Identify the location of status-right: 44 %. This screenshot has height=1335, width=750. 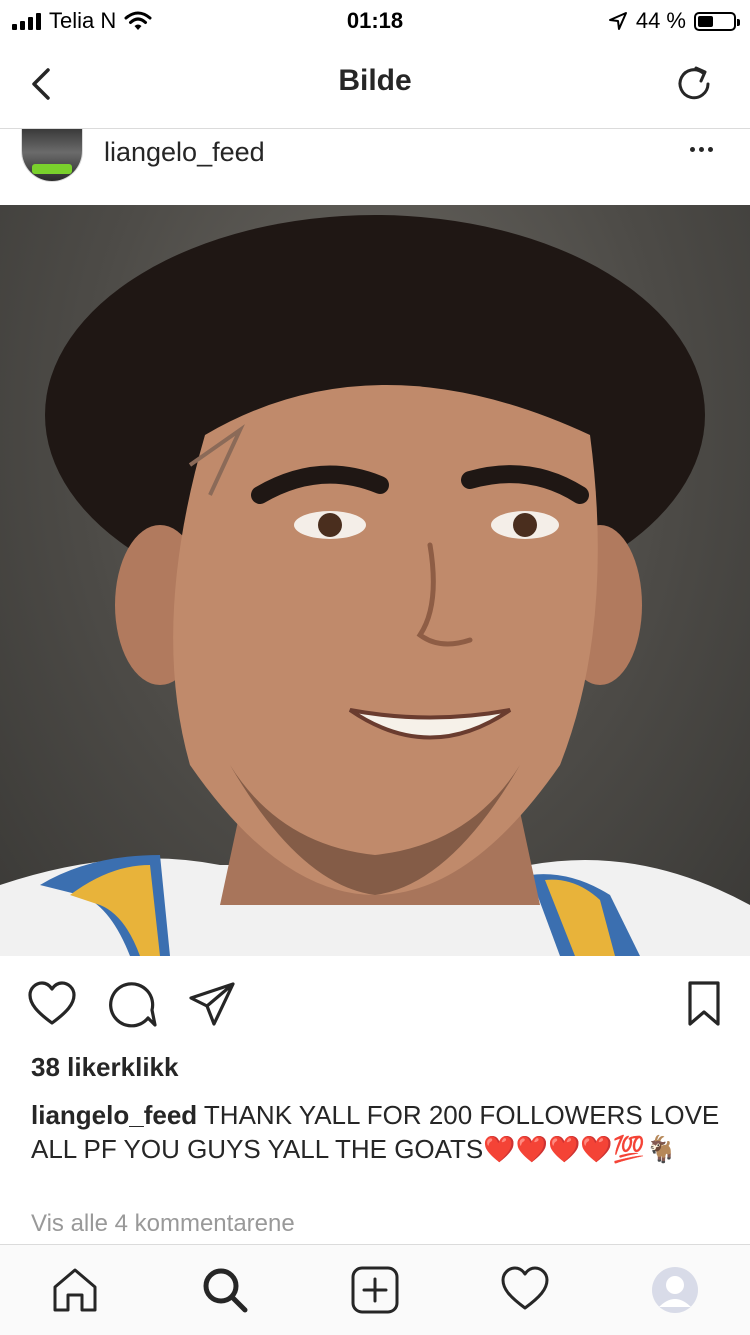
(674, 21).